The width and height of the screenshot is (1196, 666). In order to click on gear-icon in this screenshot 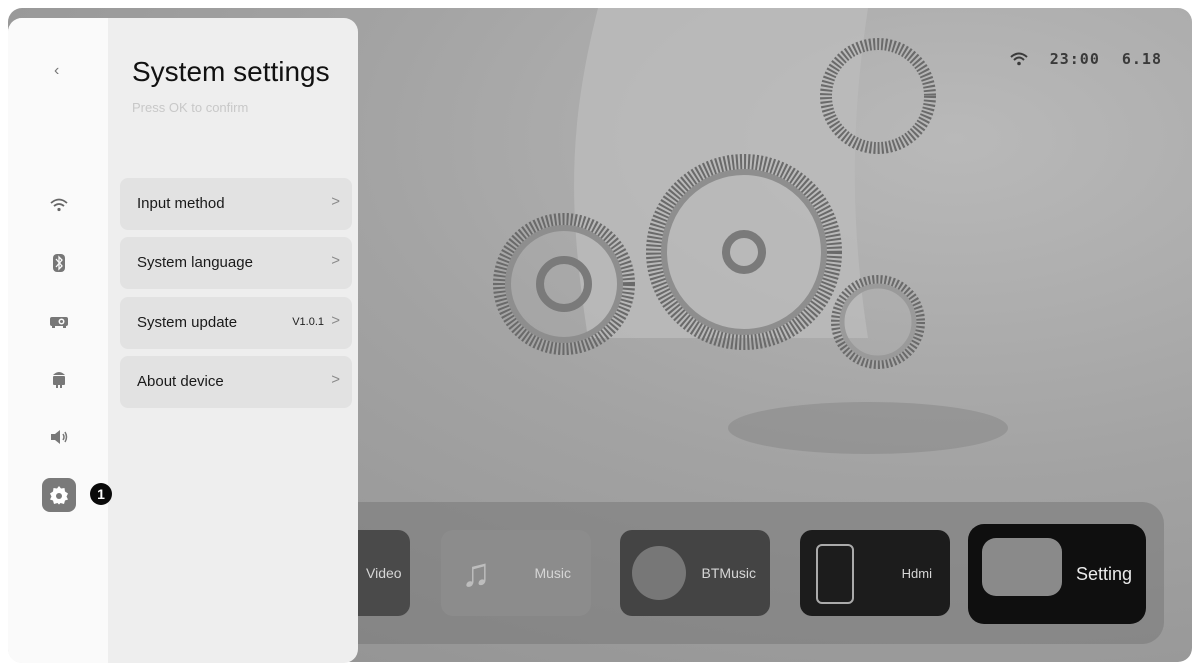, I will do `click(59, 495)`.